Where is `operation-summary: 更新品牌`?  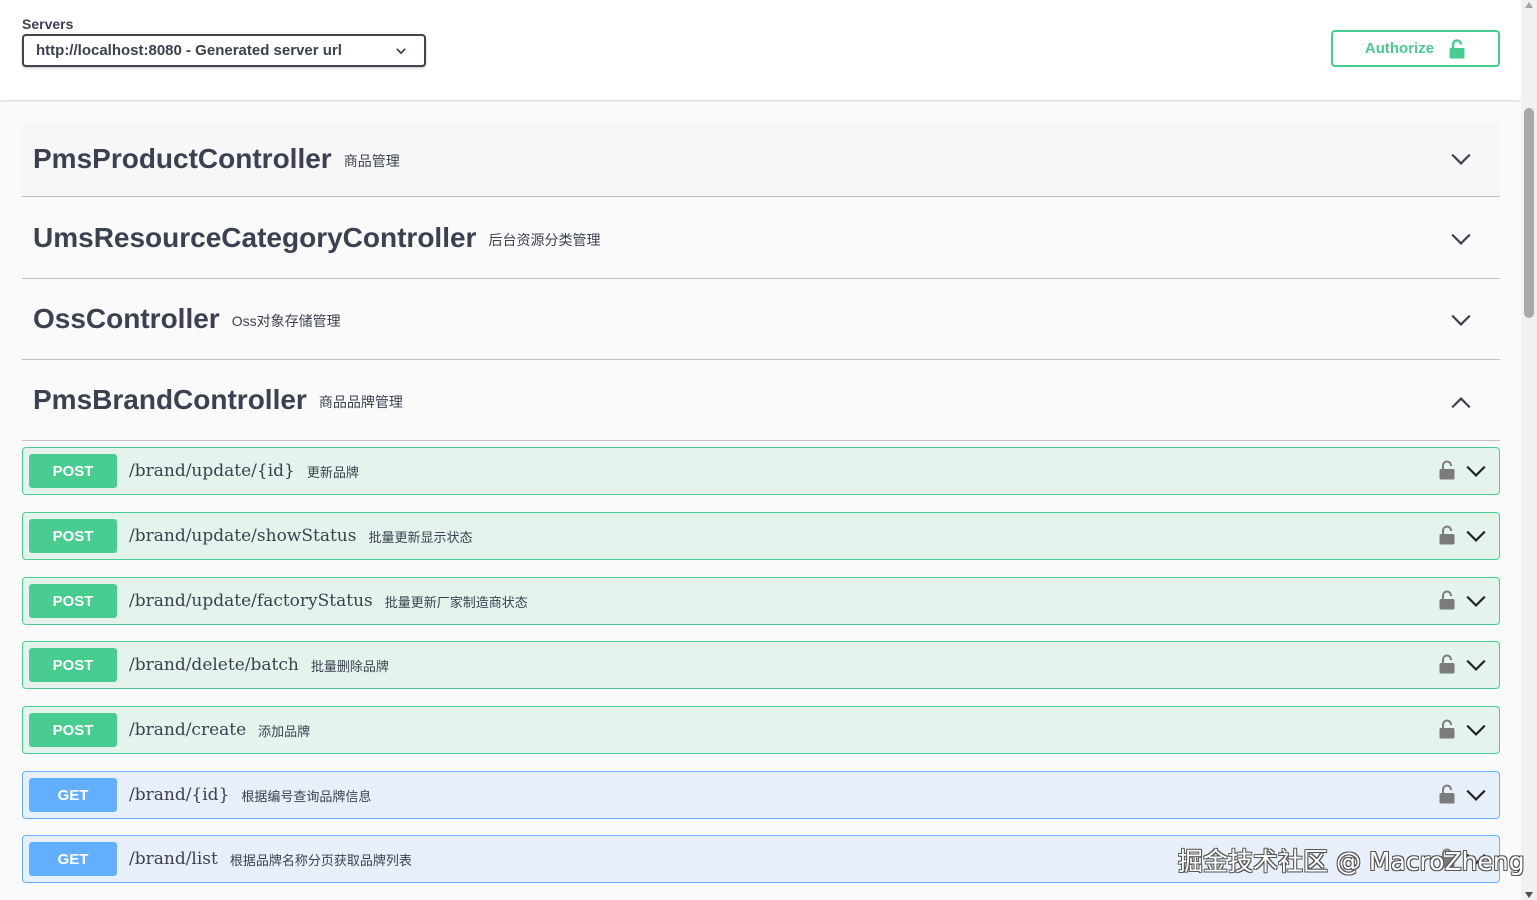 operation-summary: 更新品牌 is located at coordinates (332, 472).